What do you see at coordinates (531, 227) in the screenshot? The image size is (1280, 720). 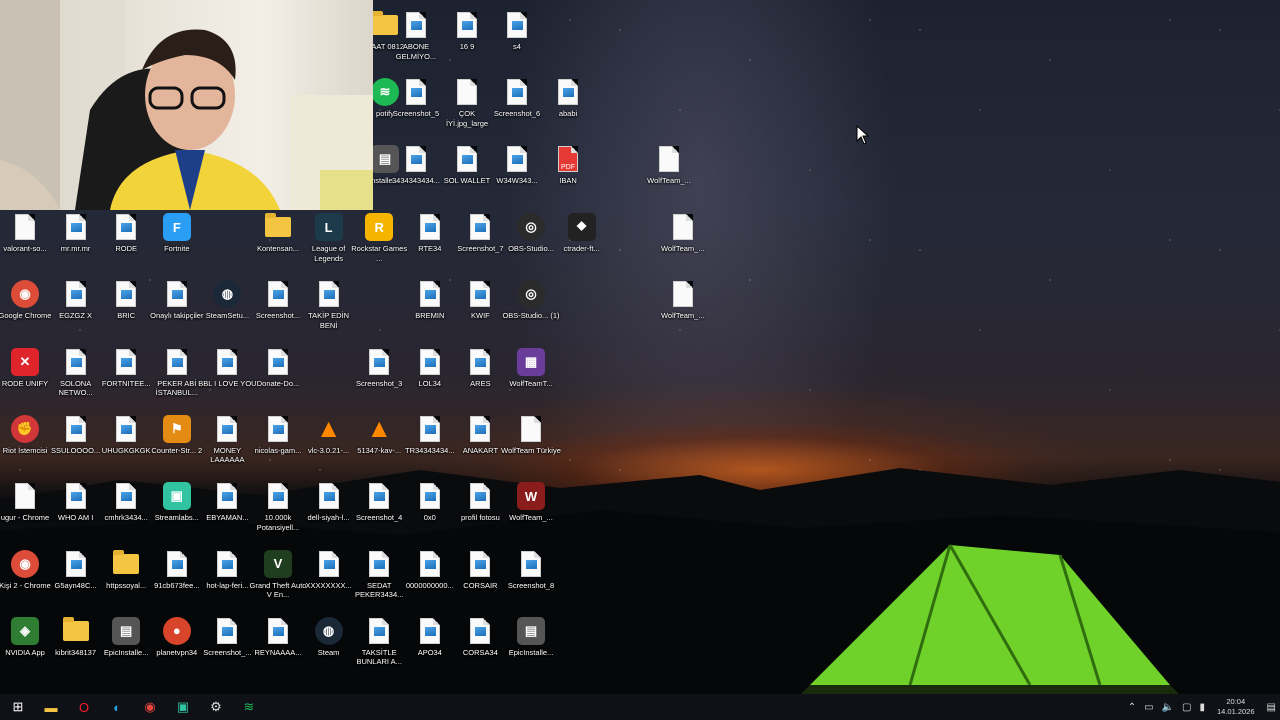 I see `obs-studio-app-icon: ◎` at bounding box center [531, 227].